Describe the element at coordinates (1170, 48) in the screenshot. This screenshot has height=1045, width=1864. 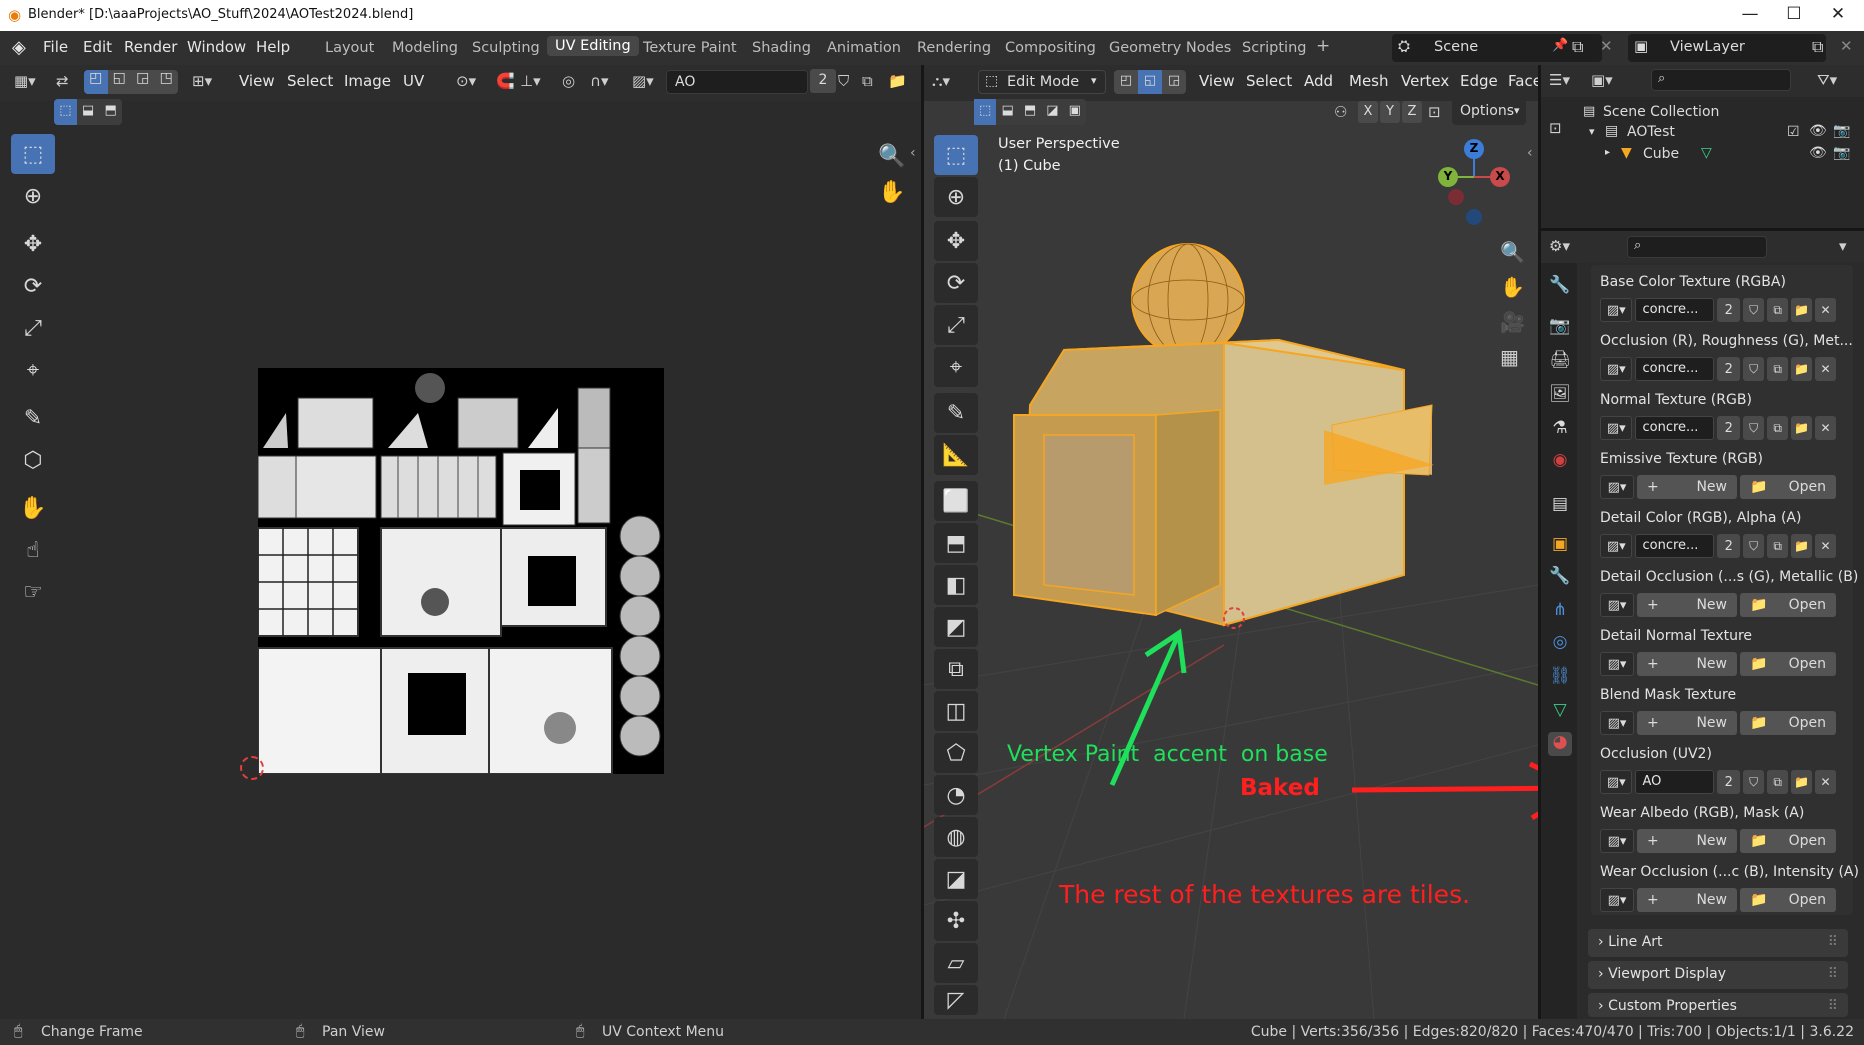
I see `tab-geometry-nodes: Geometry Nodes` at that location.